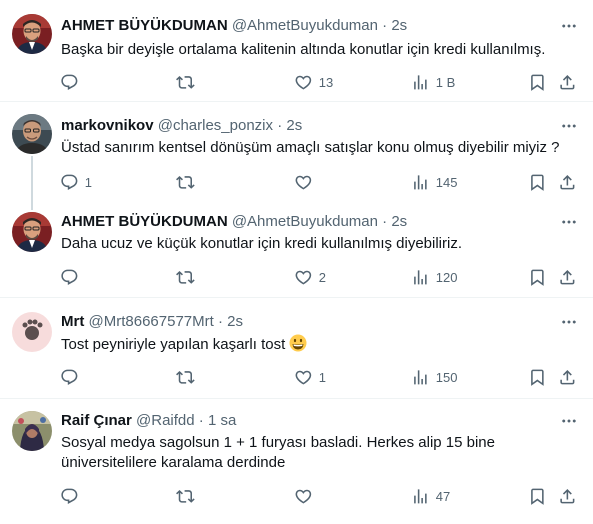 This screenshot has width=593, height=524. What do you see at coordinates (72, 321) in the screenshot?
I see `display-name: Mrt` at bounding box center [72, 321].